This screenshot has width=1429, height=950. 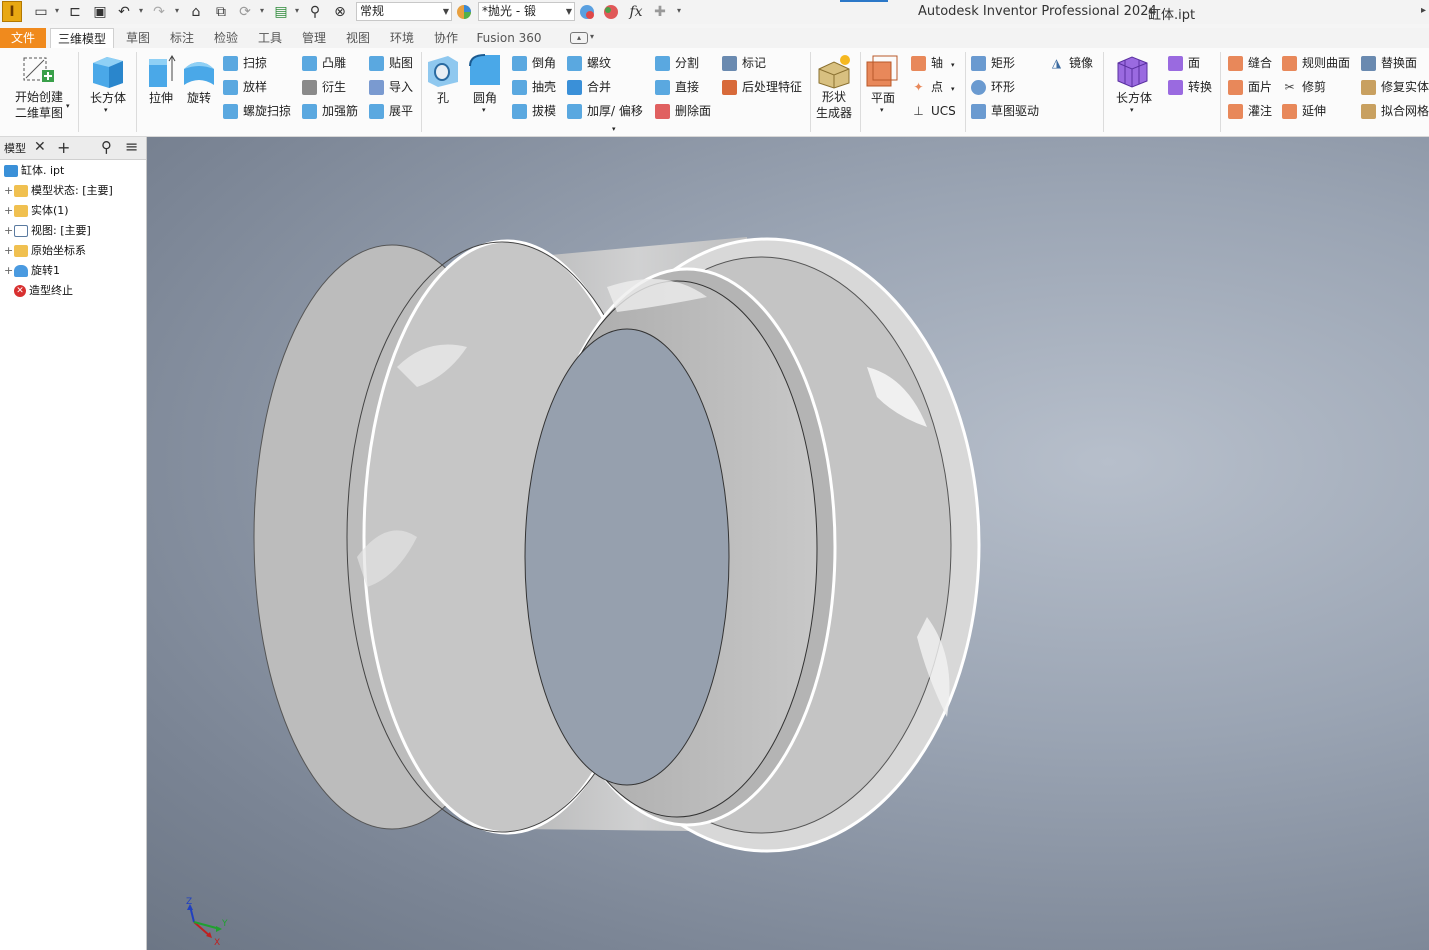 What do you see at coordinates (45, 251) in the screenshot?
I see `tree-item-origin: + 原始坐标系` at bounding box center [45, 251].